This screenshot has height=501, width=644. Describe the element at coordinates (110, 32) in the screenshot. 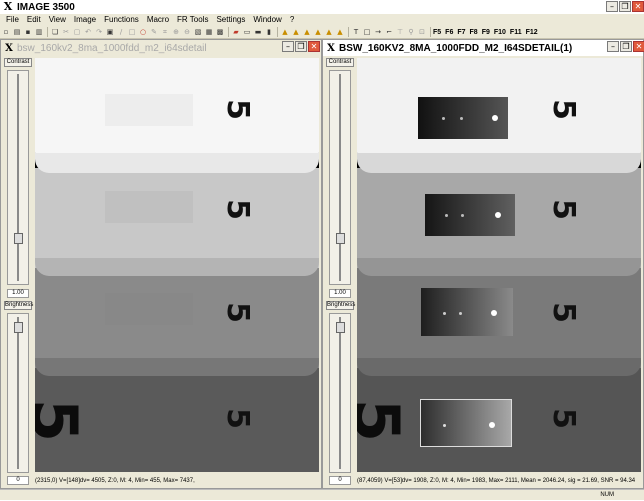

I see `camera-icon: ▣` at that location.